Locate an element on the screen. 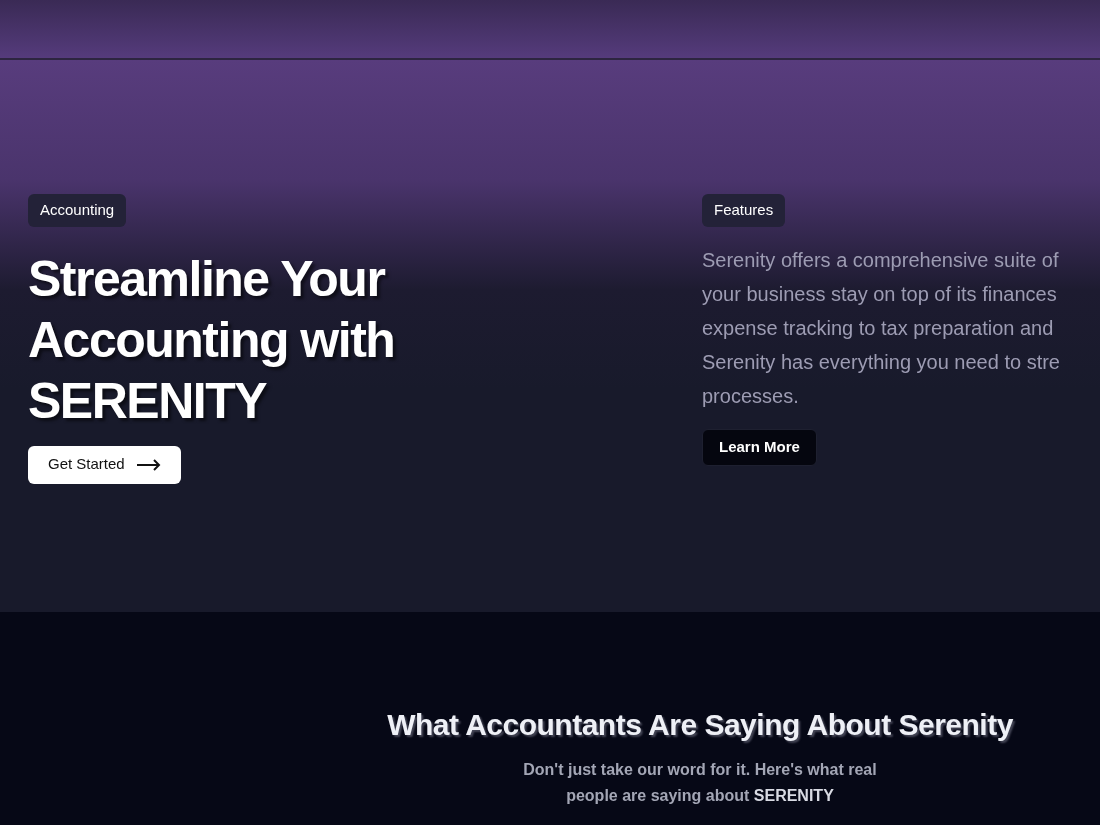 The width and height of the screenshot is (1100, 825). hero-heading: Streamline Your Accounting with SERENITY is located at coordinates (211, 340).